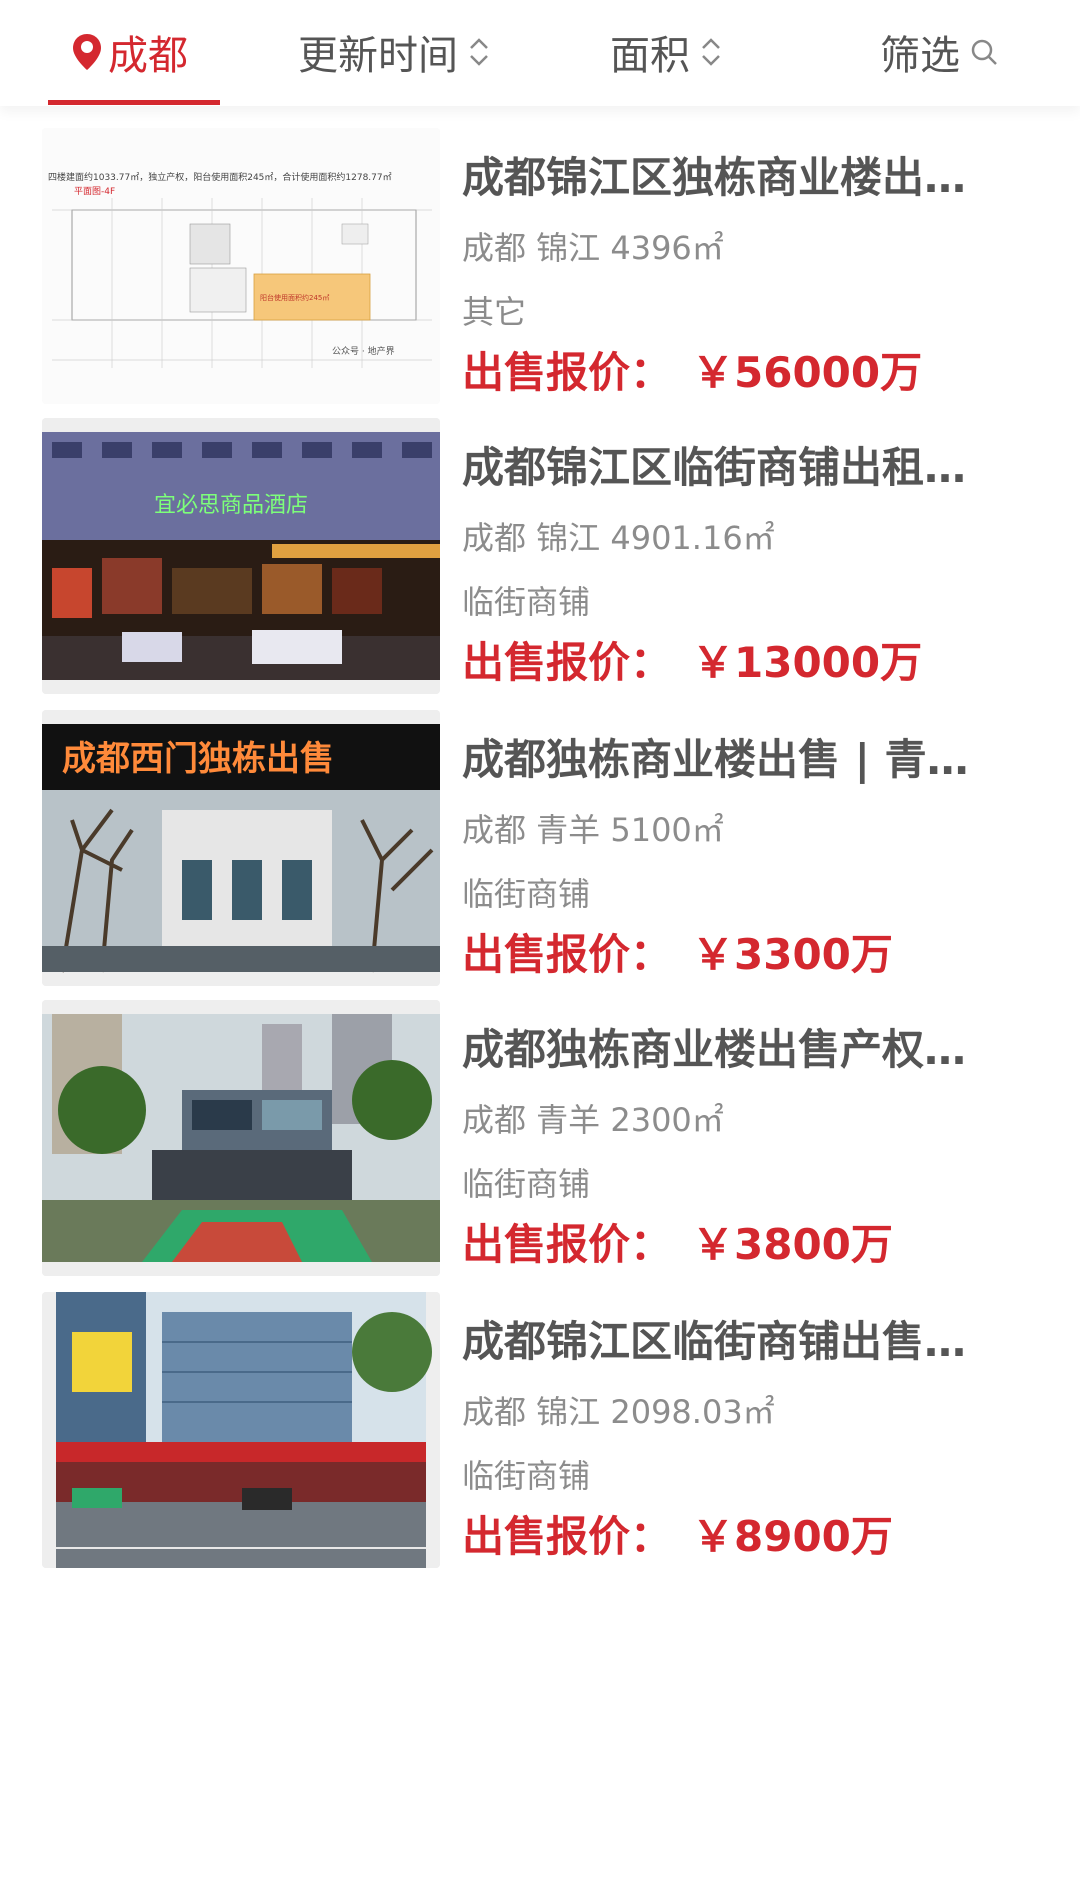 This screenshot has width=1080, height=1883. Describe the element at coordinates (677, 1537) in the screenshot. I see `listing-price: 出售报价： ￥8900万` at that location.